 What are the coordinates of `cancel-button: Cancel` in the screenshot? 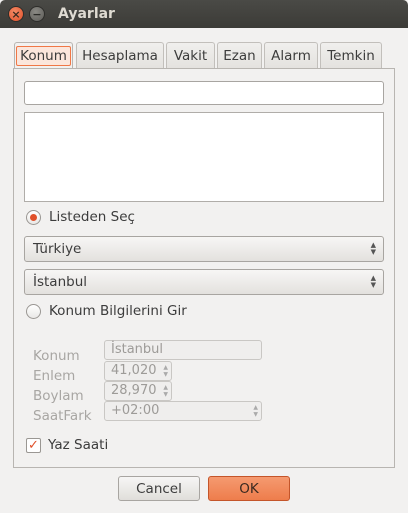 It's located at (159, 488).